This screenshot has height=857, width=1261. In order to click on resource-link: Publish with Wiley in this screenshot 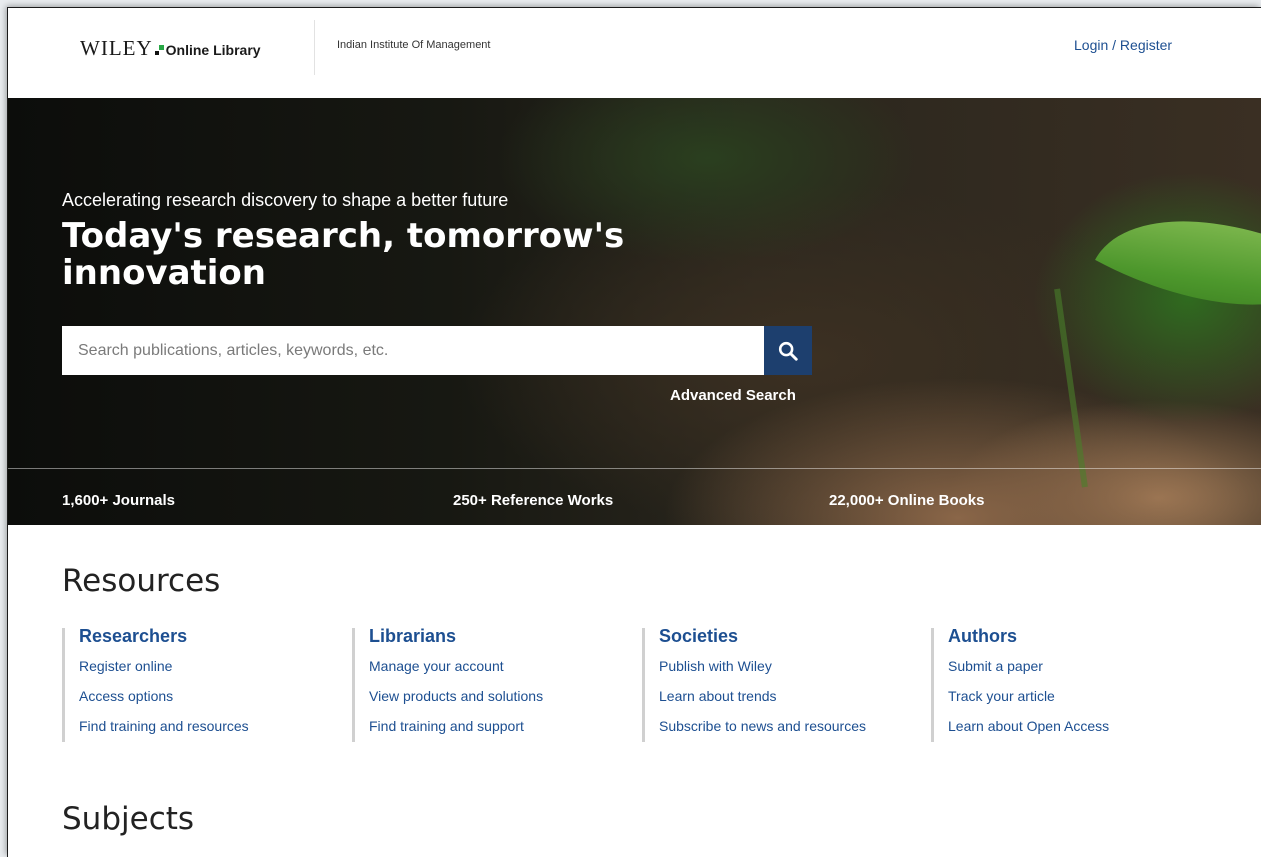, I will do `click(762, 673)`.